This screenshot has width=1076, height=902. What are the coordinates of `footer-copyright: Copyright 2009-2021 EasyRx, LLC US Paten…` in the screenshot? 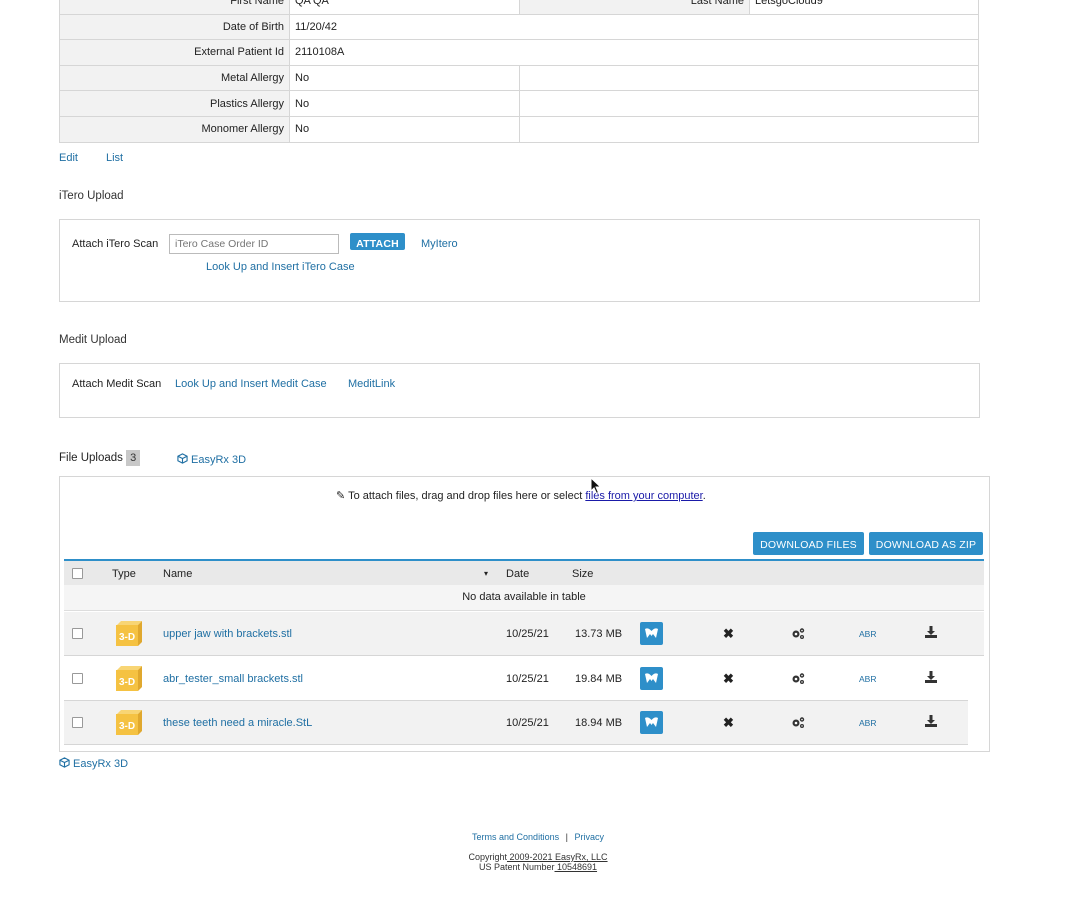 It's located at (538, 862).